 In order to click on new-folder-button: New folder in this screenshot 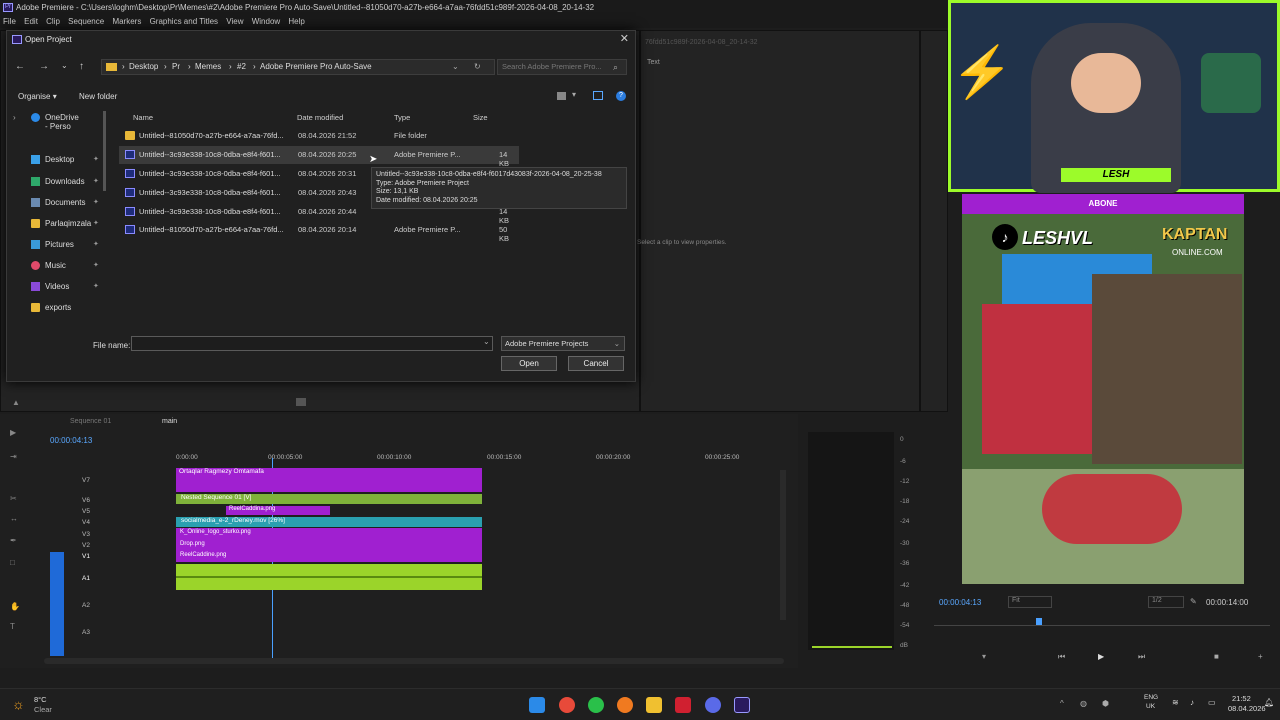, I will do `click(98, 96)`.